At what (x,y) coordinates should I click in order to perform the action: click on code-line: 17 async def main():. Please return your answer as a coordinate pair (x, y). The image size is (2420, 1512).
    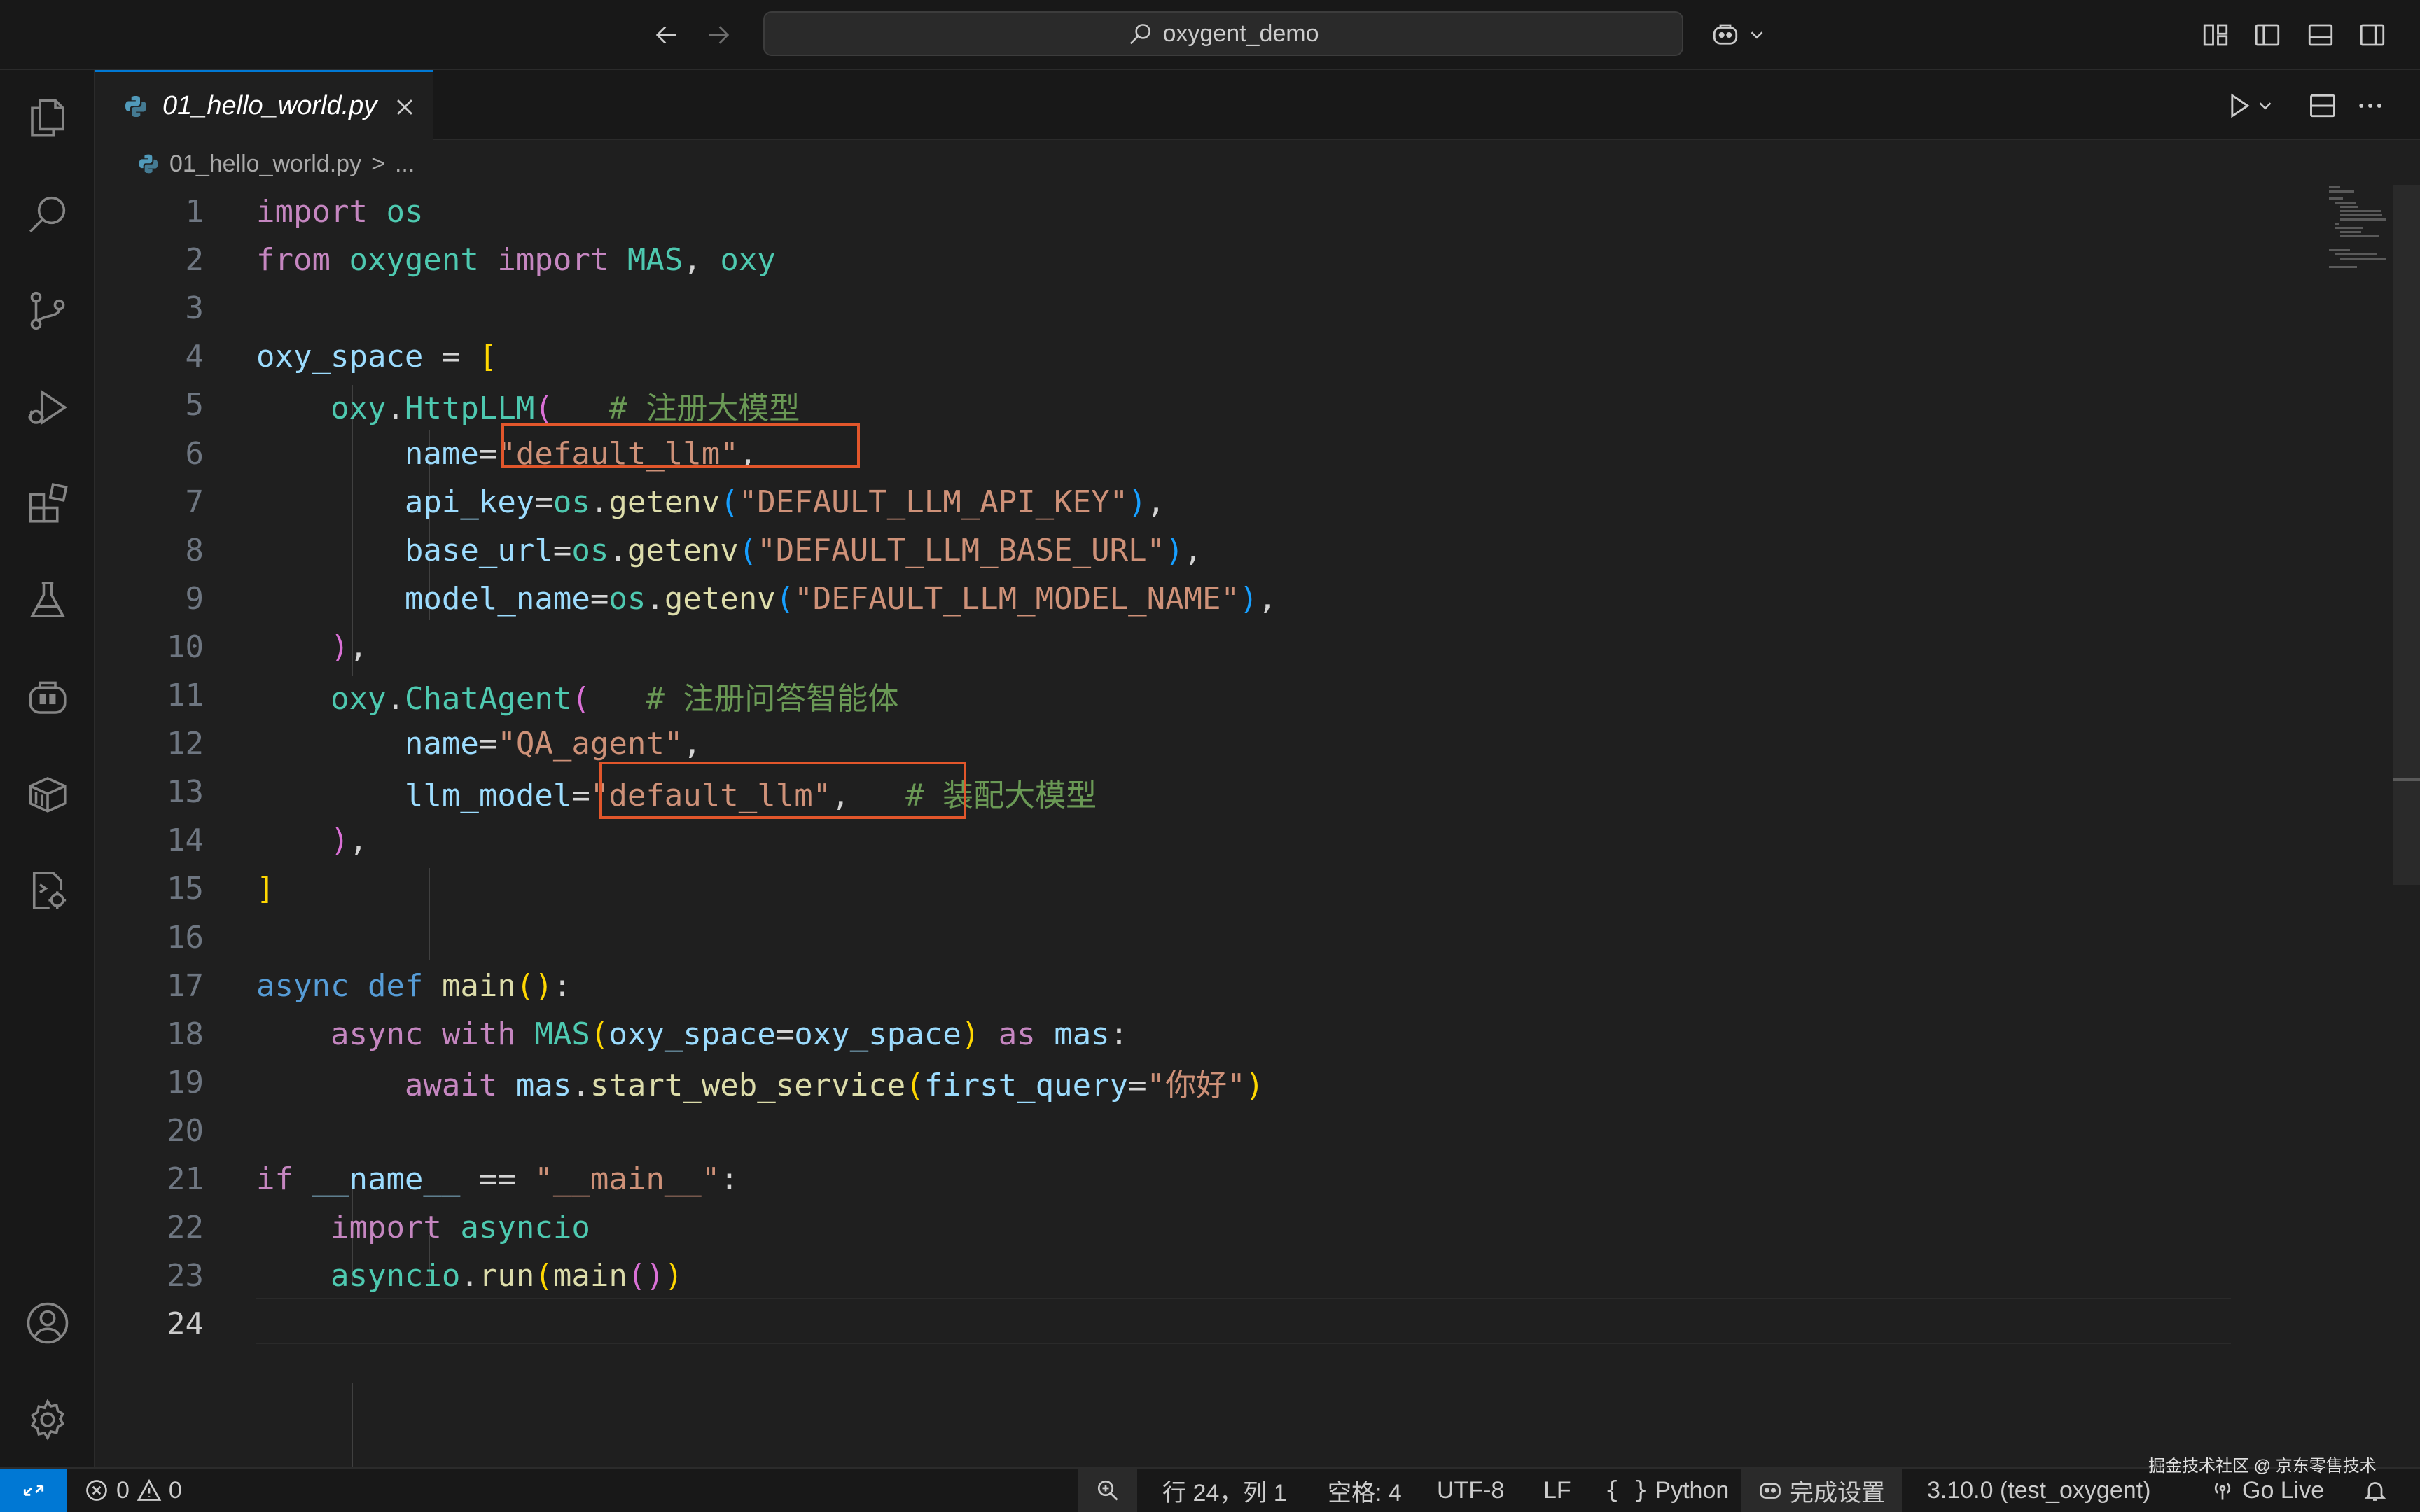
    Looking at the image, I should click on (1163, 986).